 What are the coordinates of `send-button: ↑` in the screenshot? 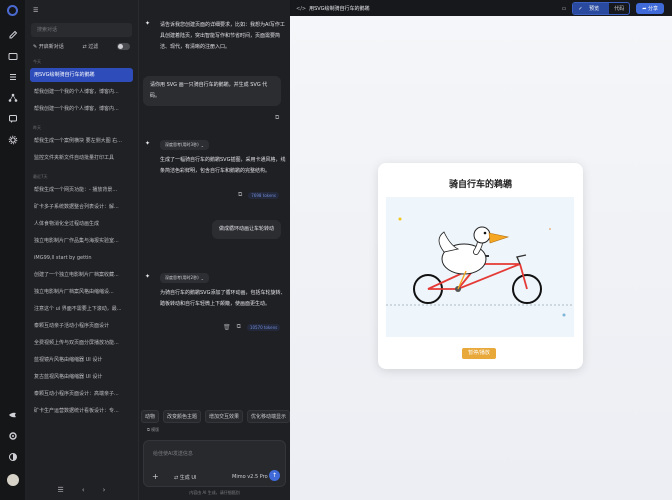 It's located at (274, 475).